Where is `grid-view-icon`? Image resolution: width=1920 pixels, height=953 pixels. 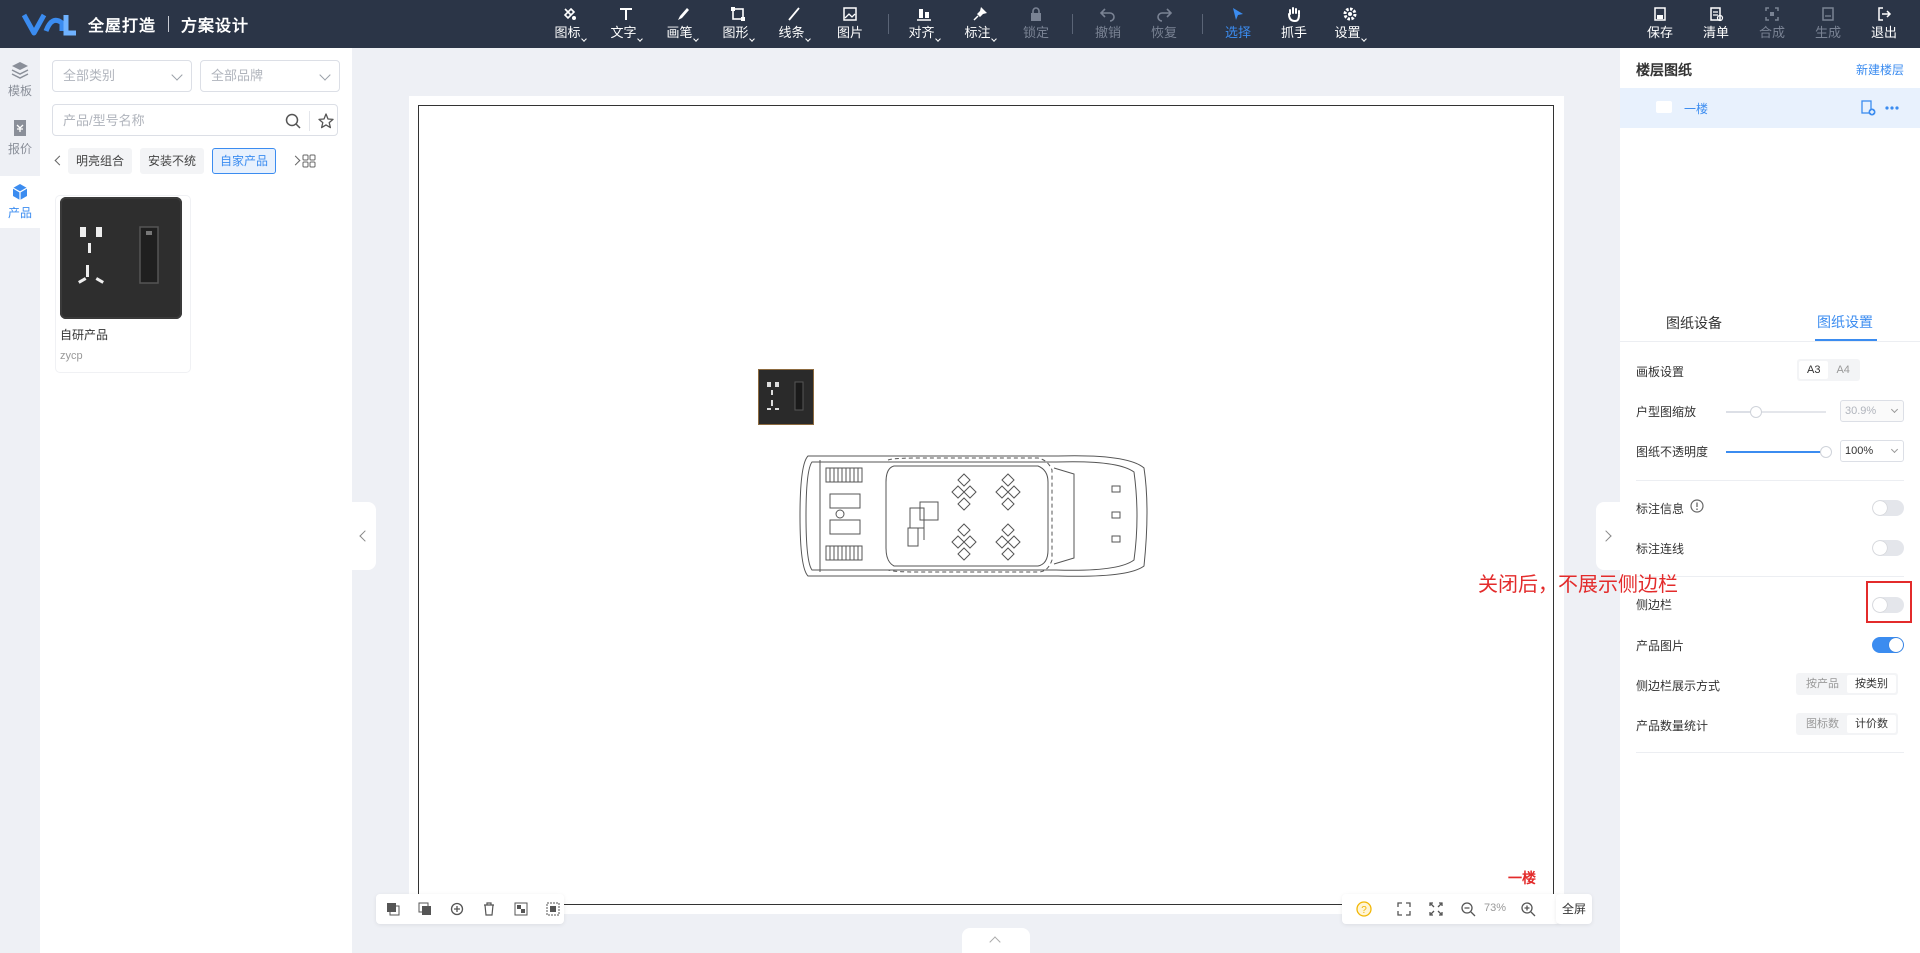 grid-view-icon is located at coordinates (309, 161).